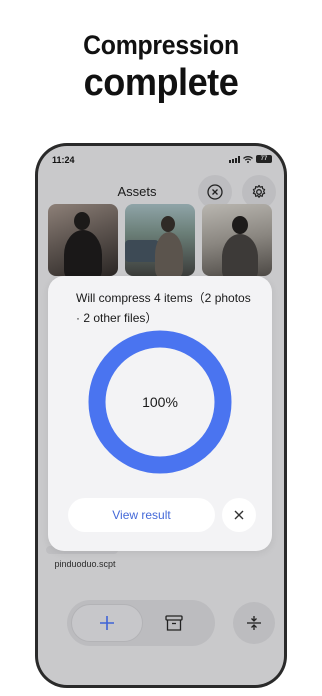  I want to click on archive-button, so click(174, 623).